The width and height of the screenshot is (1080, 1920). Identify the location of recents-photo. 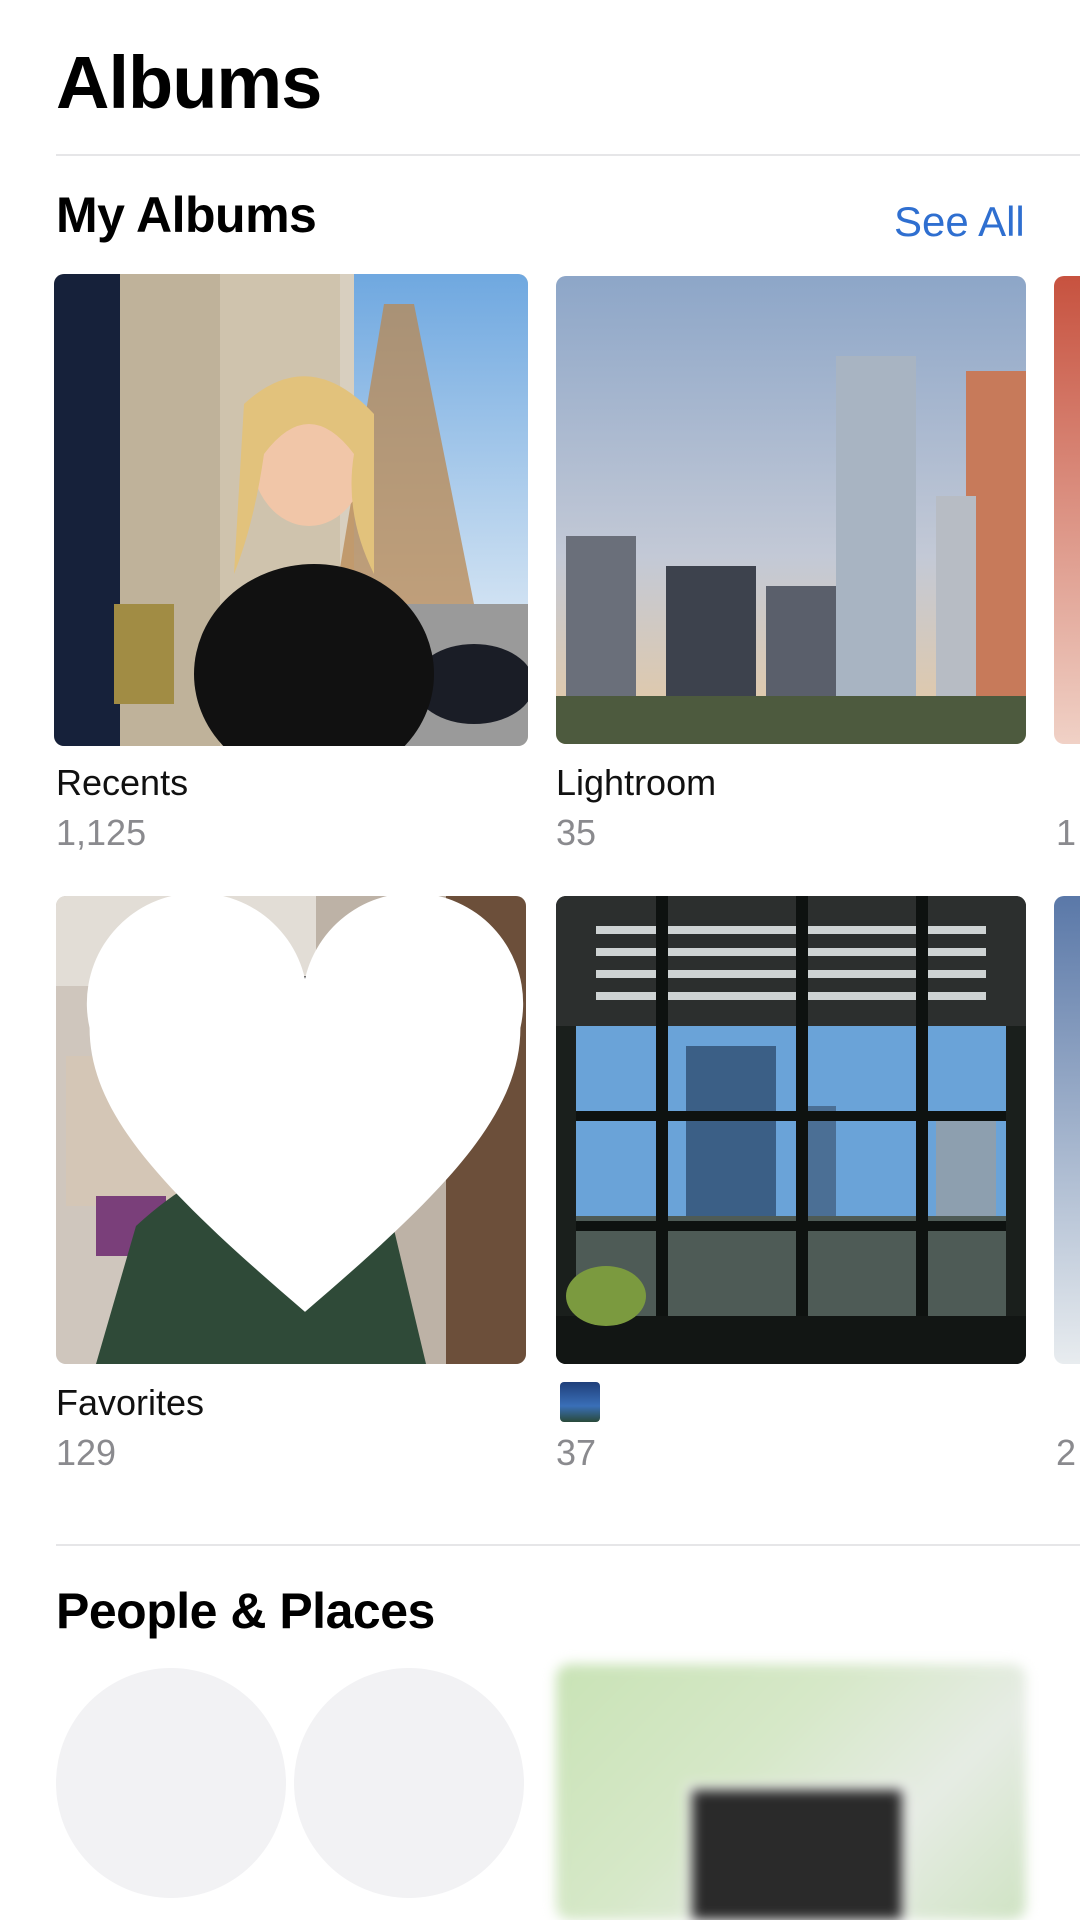
(291, 510).